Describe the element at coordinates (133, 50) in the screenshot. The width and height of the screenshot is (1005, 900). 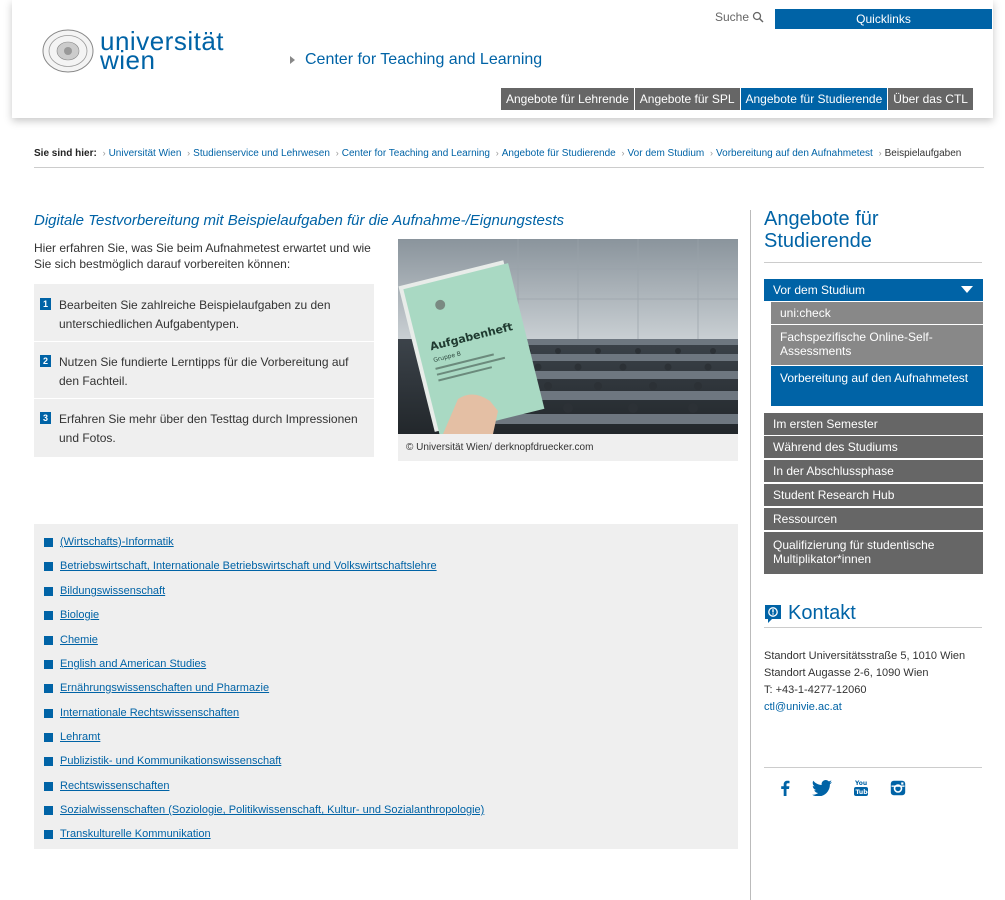
I see `university-logo: universität wien` at that location.